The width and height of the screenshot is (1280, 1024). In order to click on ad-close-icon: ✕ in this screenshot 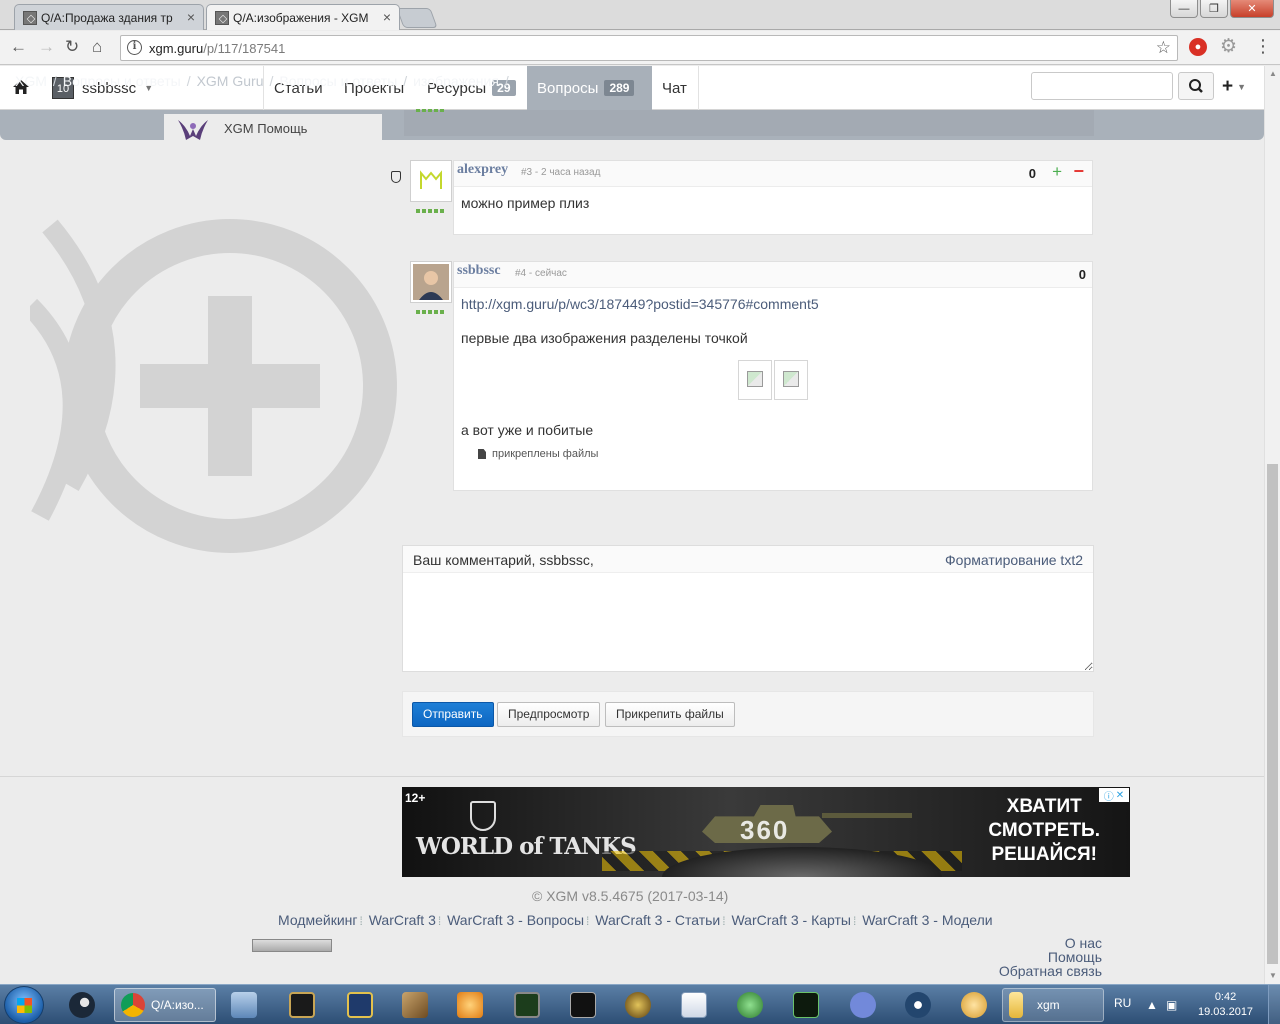, I will do `click(1120, 795)`.